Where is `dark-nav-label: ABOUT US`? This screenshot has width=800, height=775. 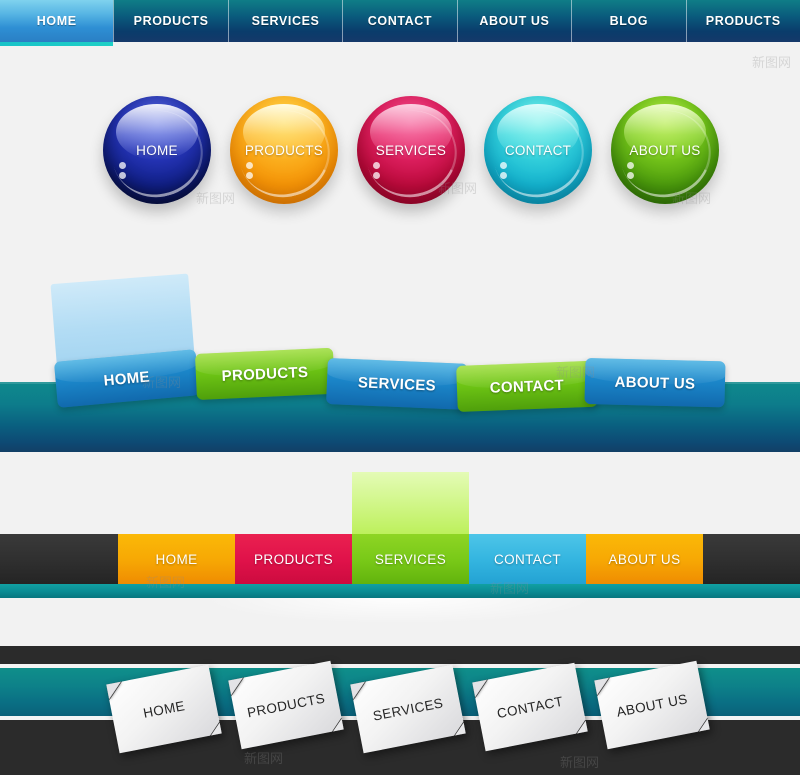
dark-nav-label: ABOUT US is located at coordinates (644, 559).